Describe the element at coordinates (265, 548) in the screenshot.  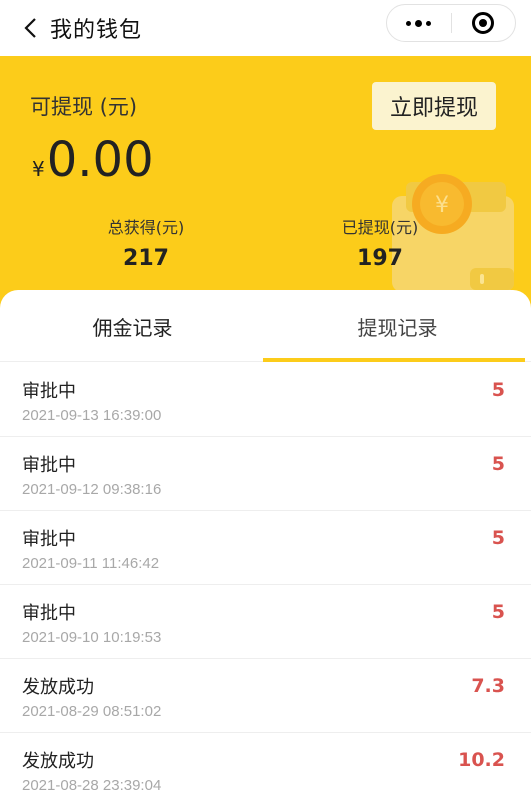
I see `list-item: 审批中 2021-09-11 11:46:42 5` at that location.